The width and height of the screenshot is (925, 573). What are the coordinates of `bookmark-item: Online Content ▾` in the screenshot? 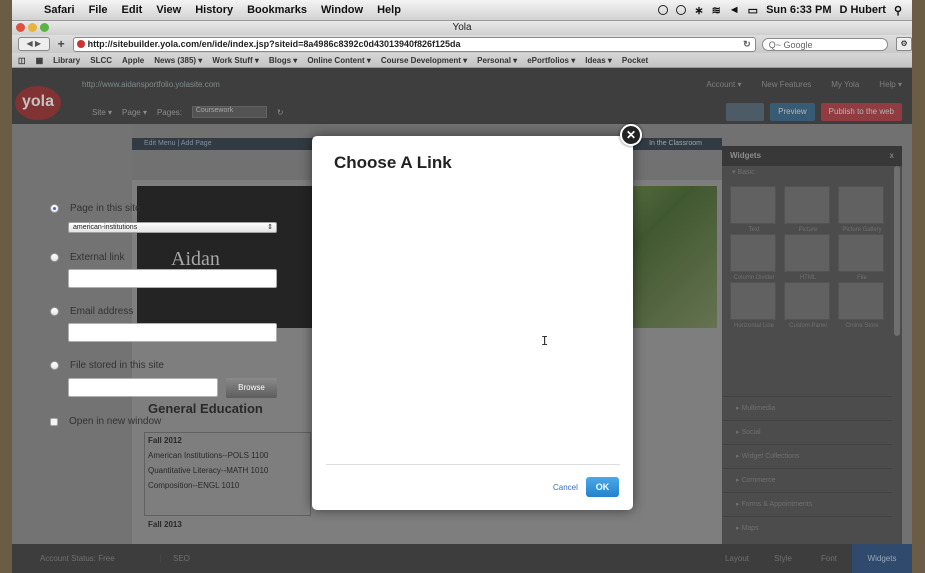 It's located at (339, 60).